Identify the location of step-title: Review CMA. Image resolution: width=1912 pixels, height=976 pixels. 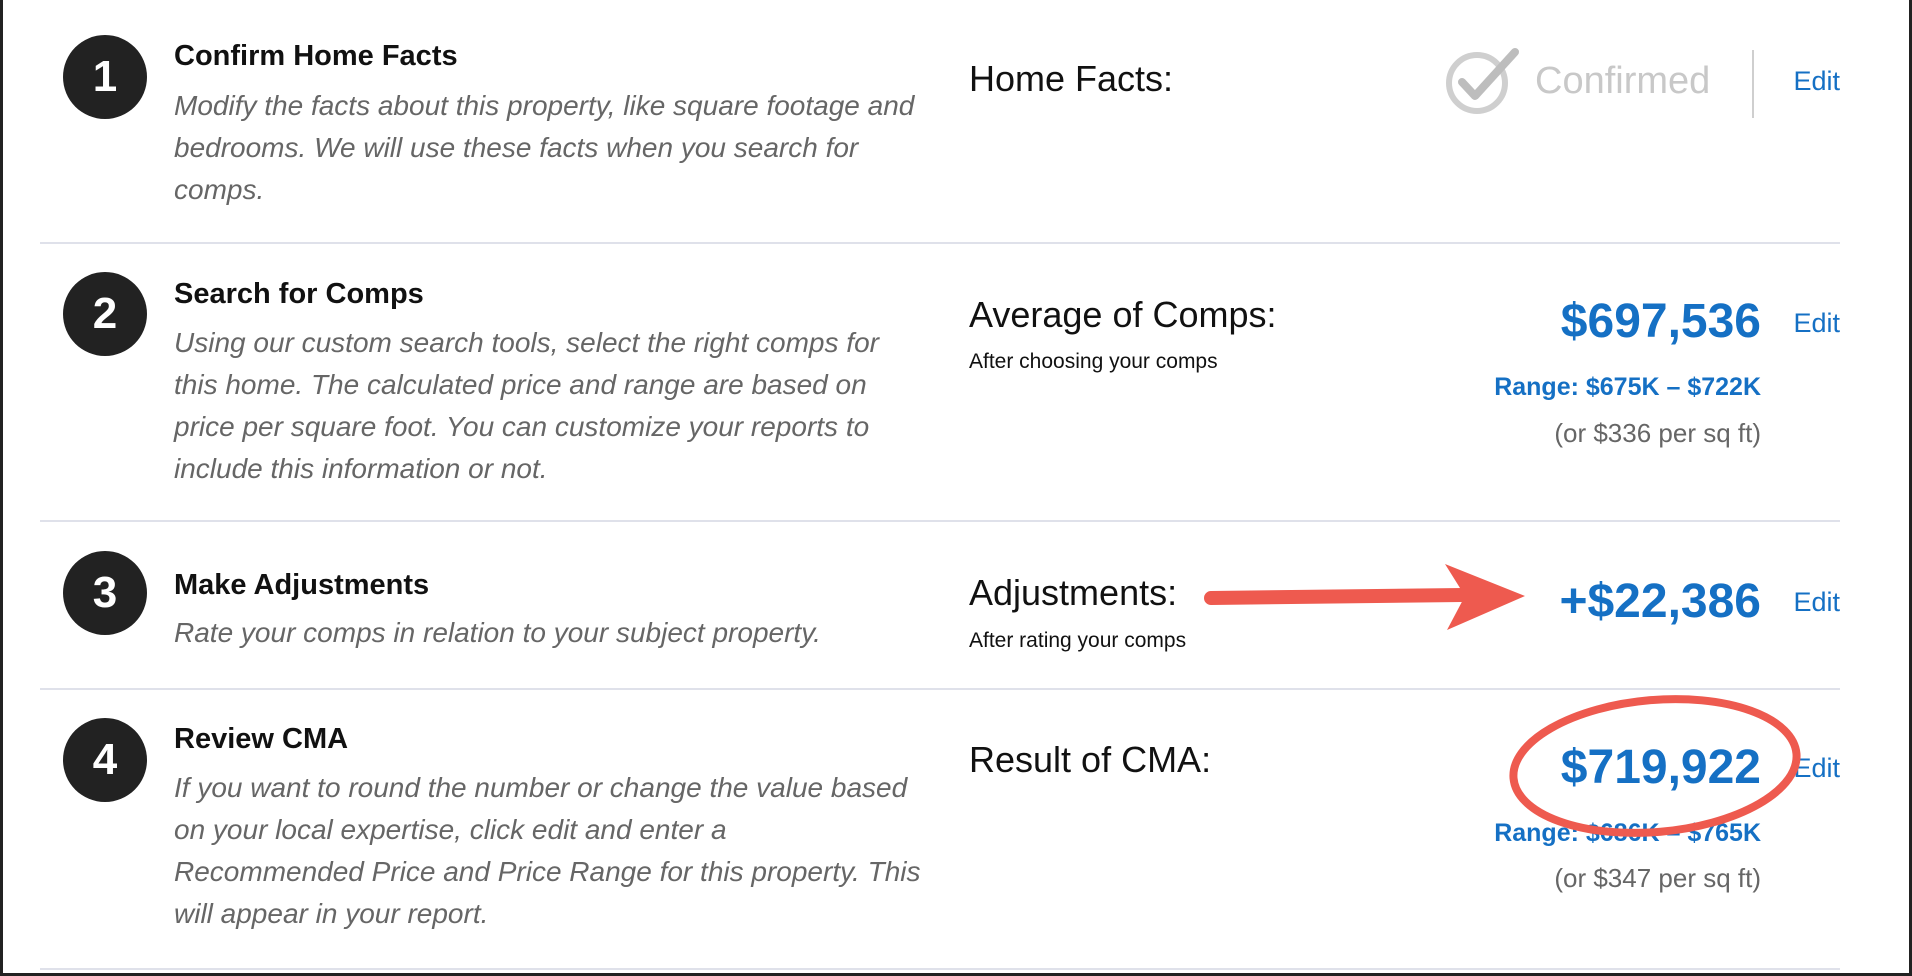
(261, 739).